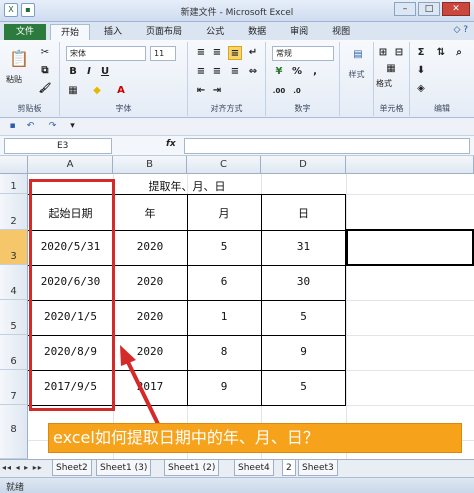 This screenshot has width=474, height=493. Describe the element at coordinates (356, 74) in the screenshot. I see `styles-label: 样式` at that location.